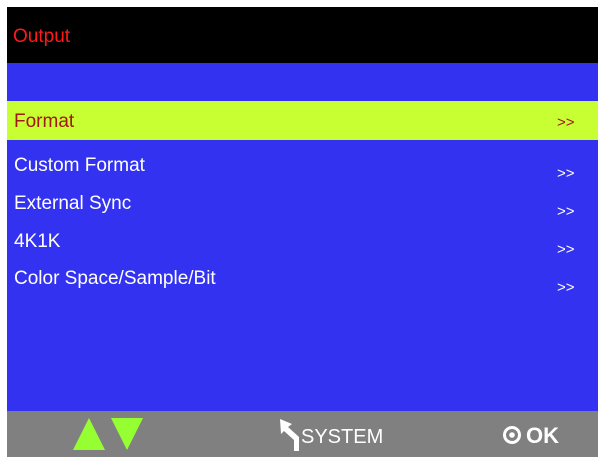 Image resolution: width=605 pixels, height=457 pixels. What do you see at coordinates (127, 434) in the screenshot?
I see `triangle-down-icon` at bounding box center [127, 434].